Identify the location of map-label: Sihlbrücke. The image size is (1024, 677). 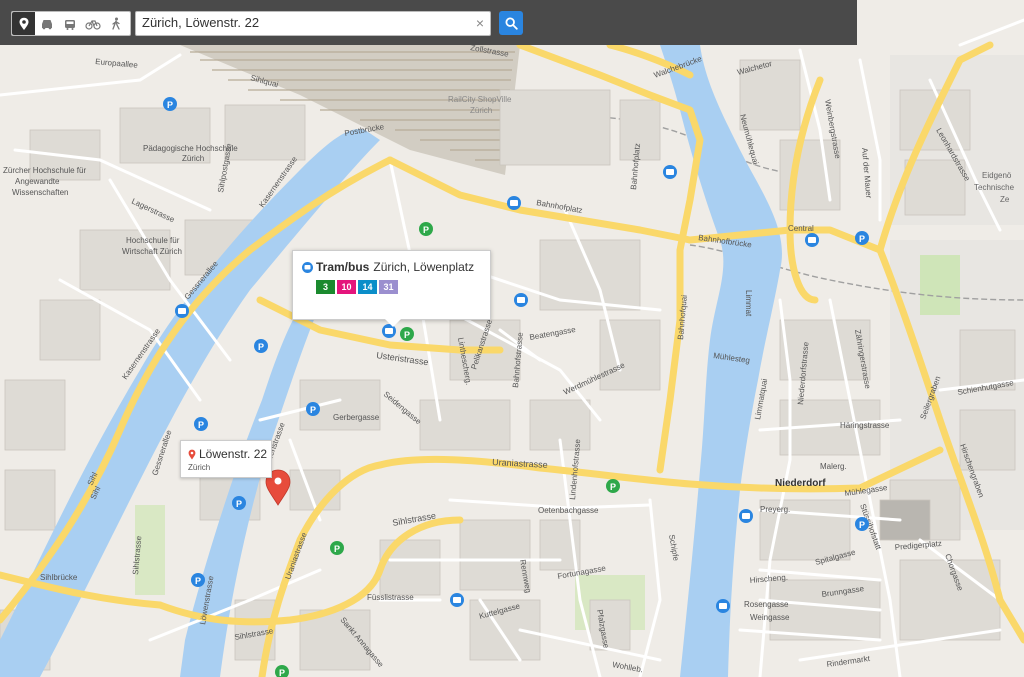
(59, 577).